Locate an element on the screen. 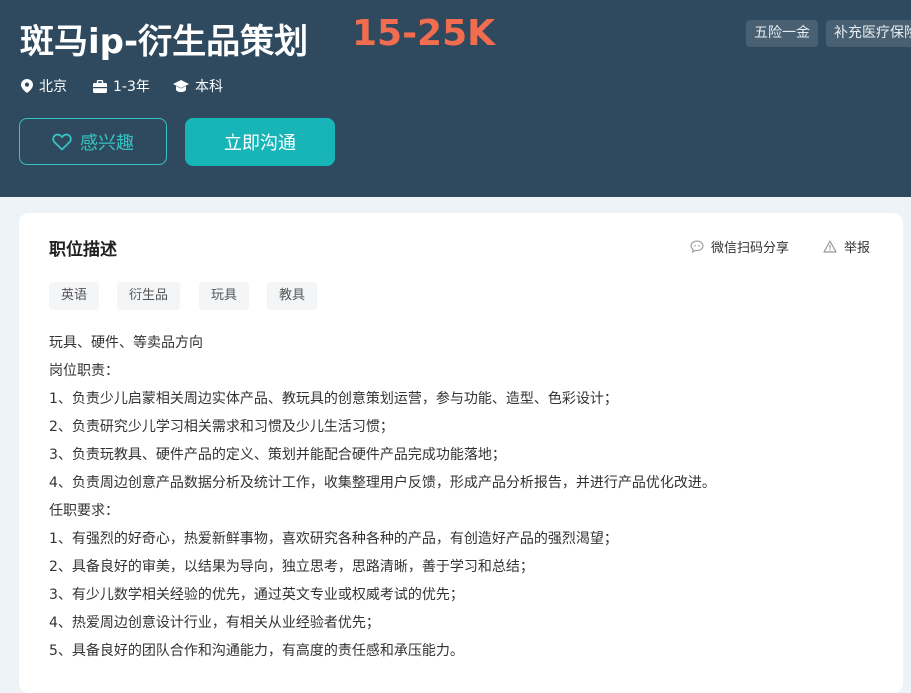  description-line: 玩具、硬件、等卖品方向 is located at coordinates (126, 343).